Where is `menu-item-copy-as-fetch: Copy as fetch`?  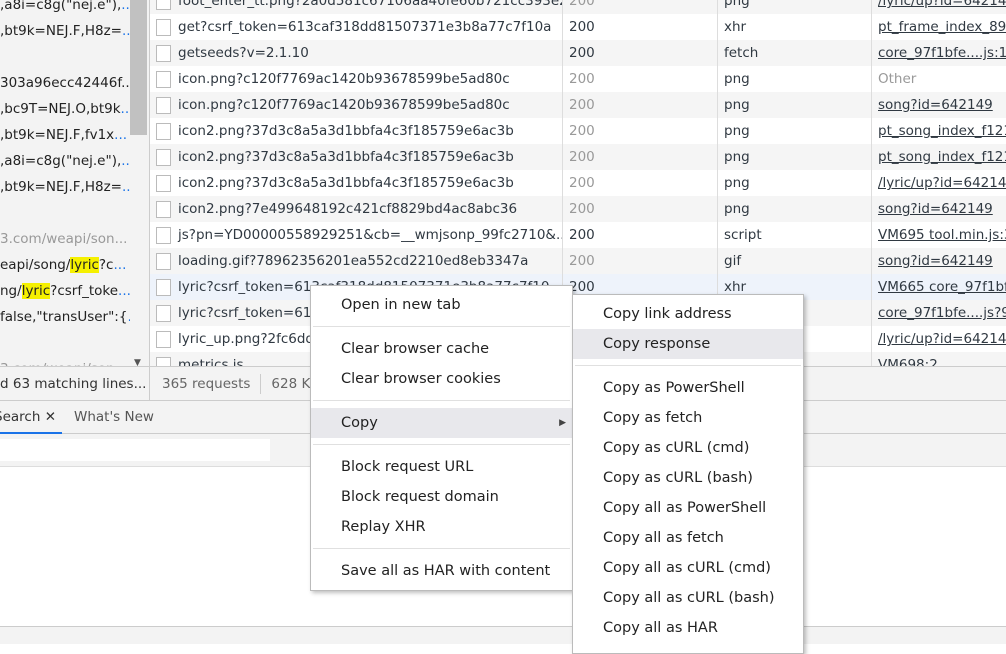 menu-item-copy-as-fetch: Copy as fetch is located at coordinates (688, 418).